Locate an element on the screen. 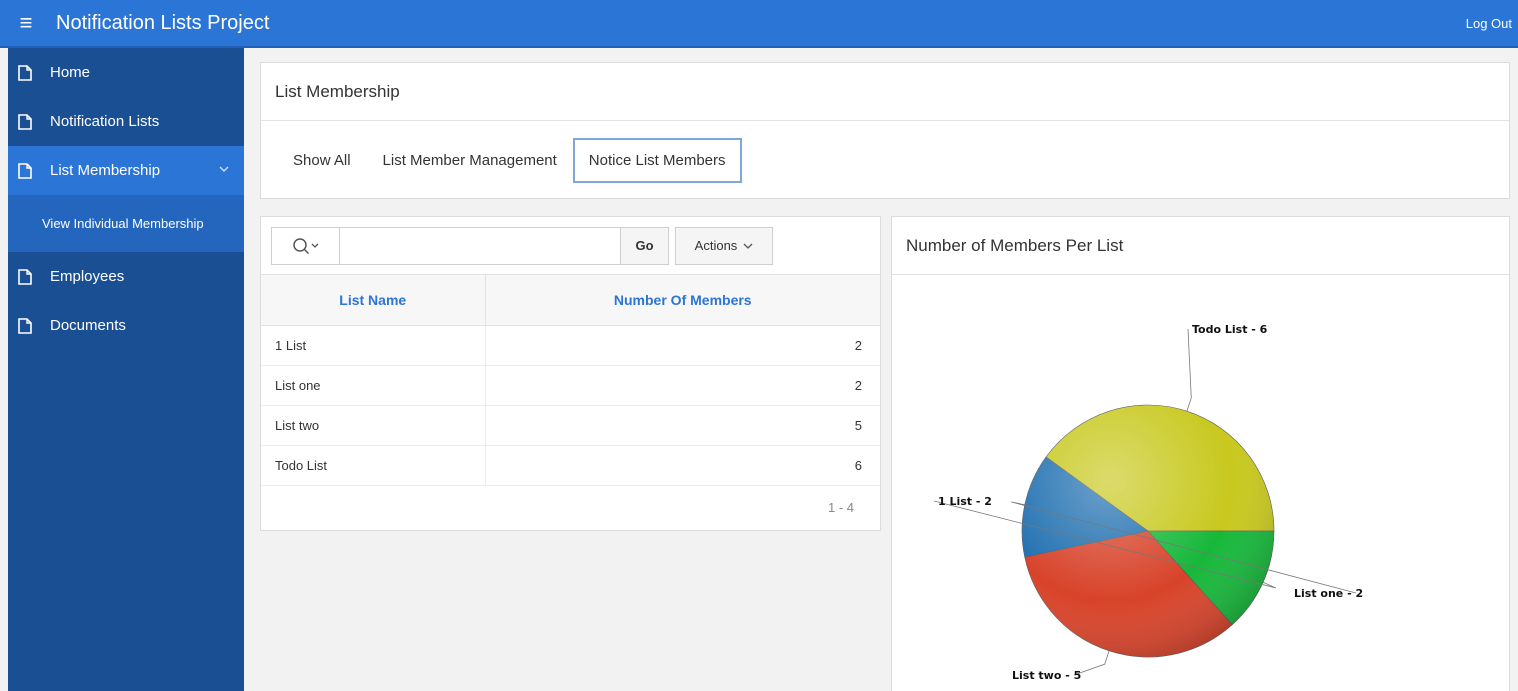  actions-button: Actions is located at coordinates (724, 245).